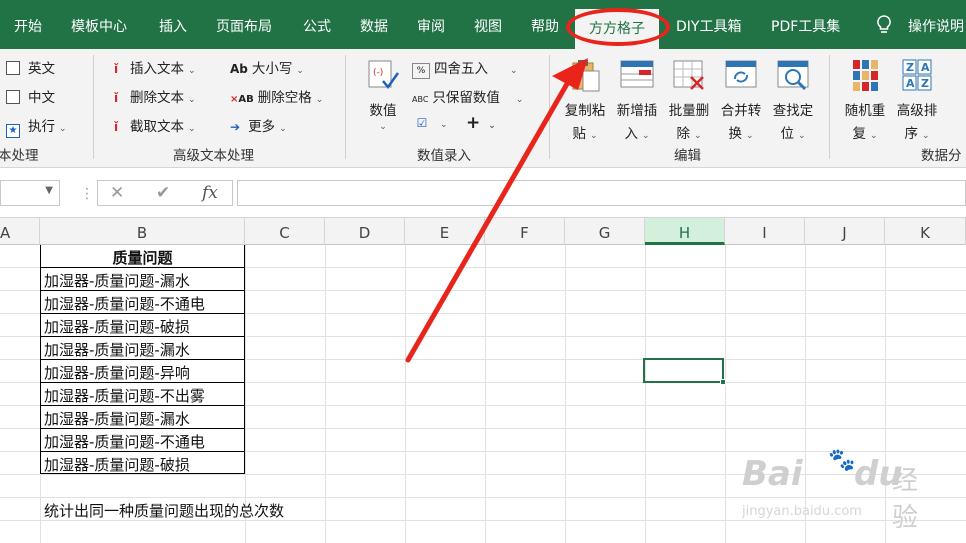 The image size is (966, 543). I want to click on find-locate-button: 查找定 位 ⌄, so click(793, 99).